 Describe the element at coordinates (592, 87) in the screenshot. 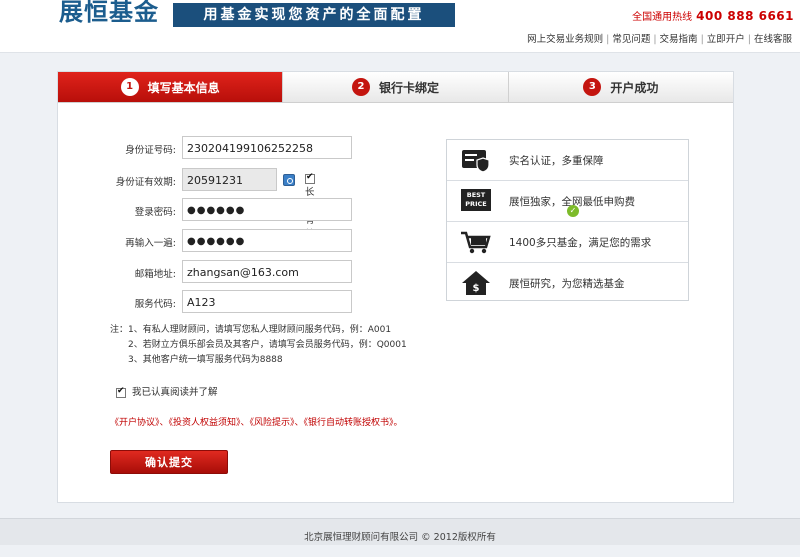

I see `step-number: 3` at that location.